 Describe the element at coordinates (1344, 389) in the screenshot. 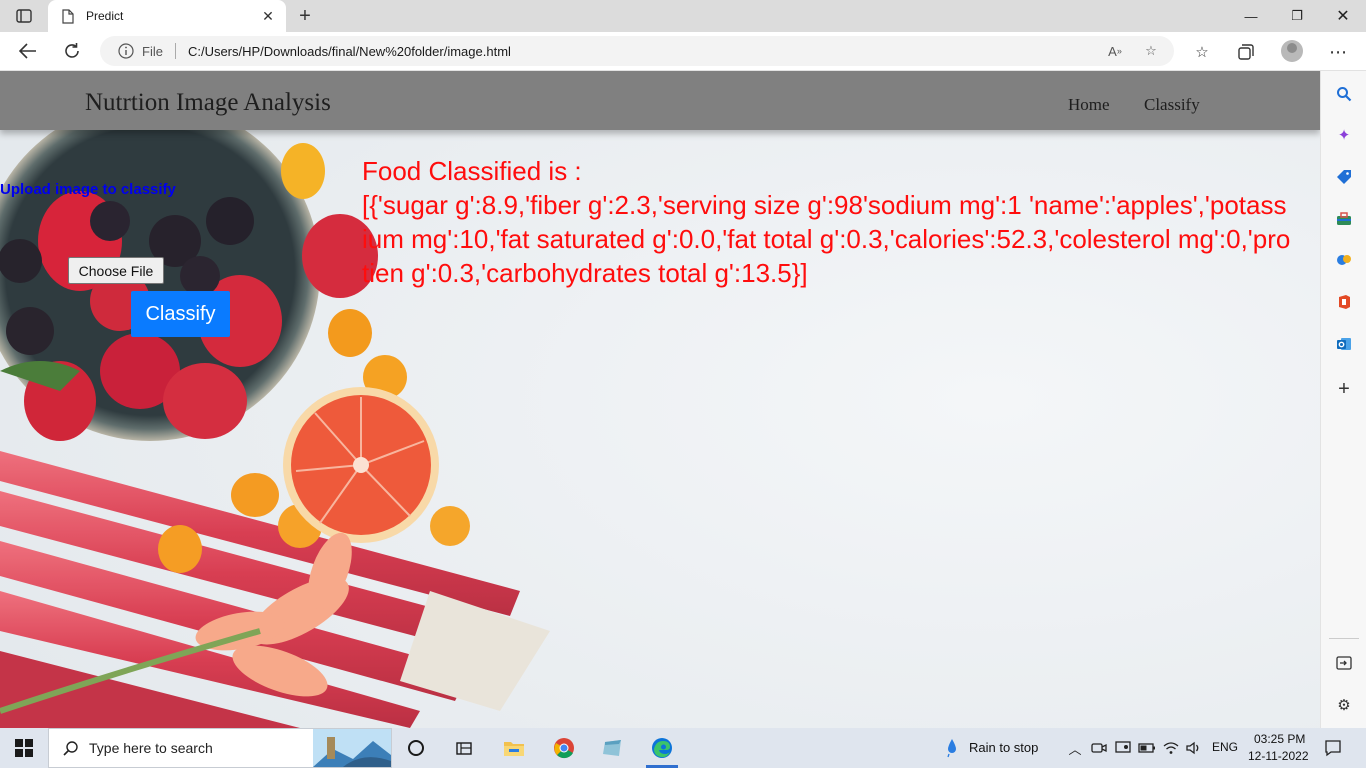

I see `add-icon: +` at that location.